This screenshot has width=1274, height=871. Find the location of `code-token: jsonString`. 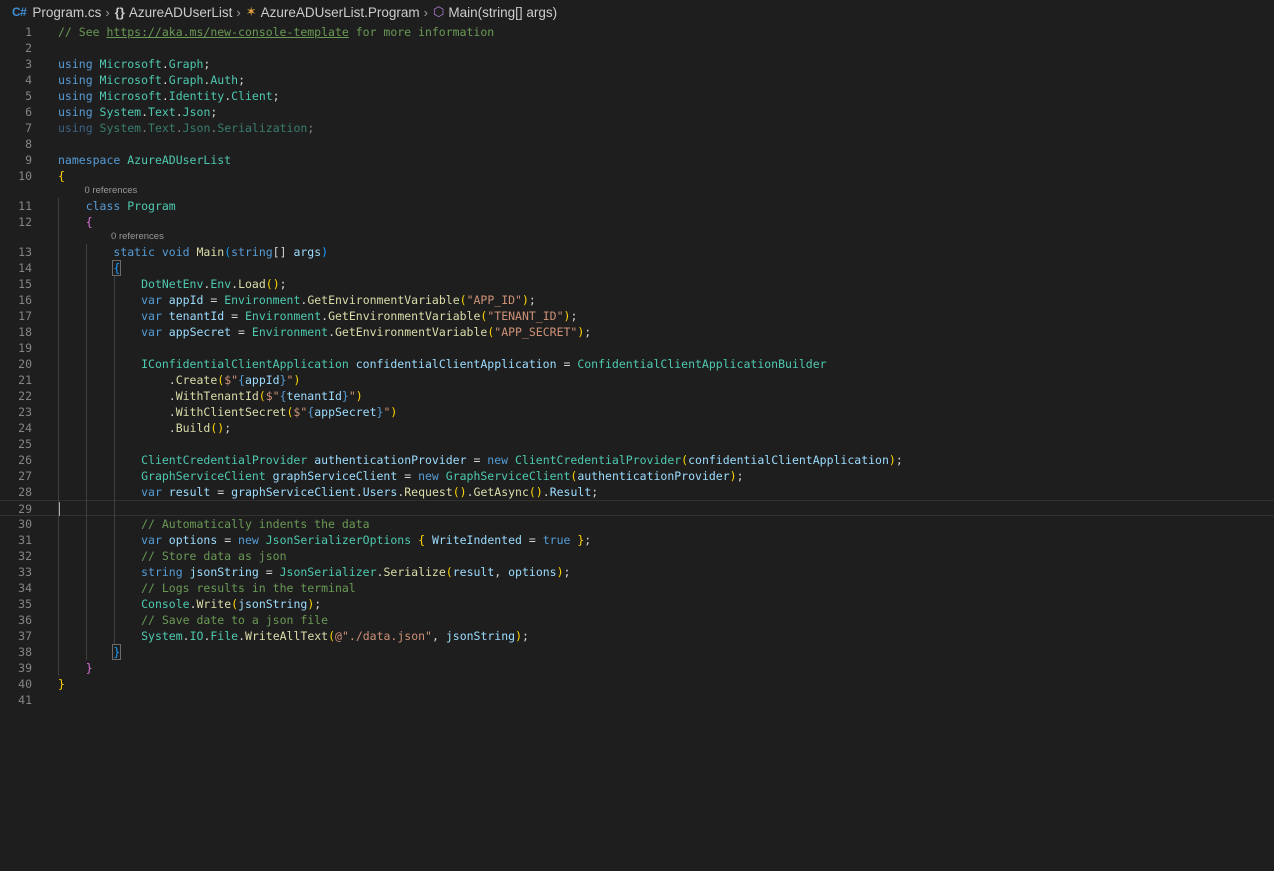

code-token: jsonString is located at coordinates (224, 572).